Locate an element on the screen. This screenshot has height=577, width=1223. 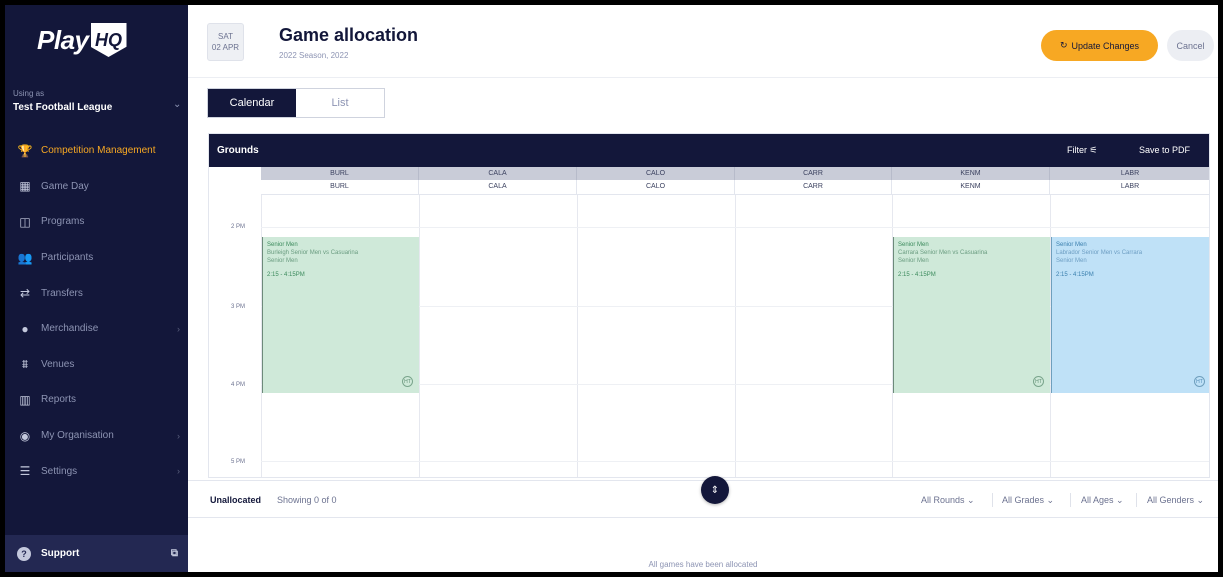
ground-column-subheader: CALO is located at coordinates (656, 187).